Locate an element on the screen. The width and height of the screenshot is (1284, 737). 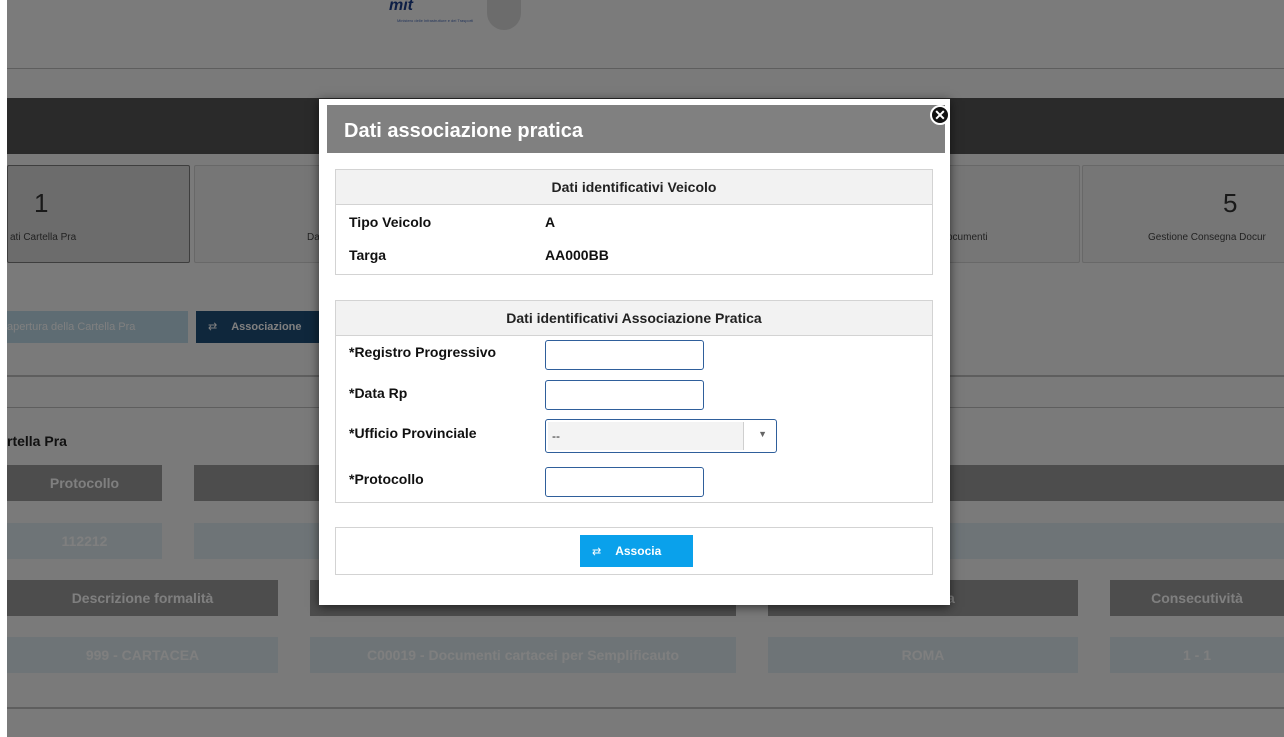
close-icon: ✕ is located at coordinates (940, 115).